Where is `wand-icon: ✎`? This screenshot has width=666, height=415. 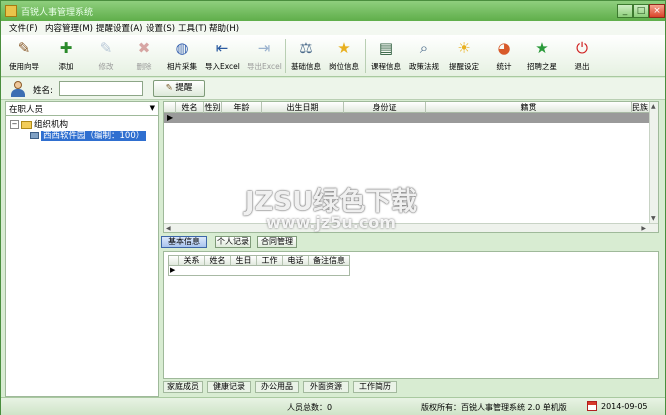
wand-icon: ✎ is located at coordinates (24, 48).